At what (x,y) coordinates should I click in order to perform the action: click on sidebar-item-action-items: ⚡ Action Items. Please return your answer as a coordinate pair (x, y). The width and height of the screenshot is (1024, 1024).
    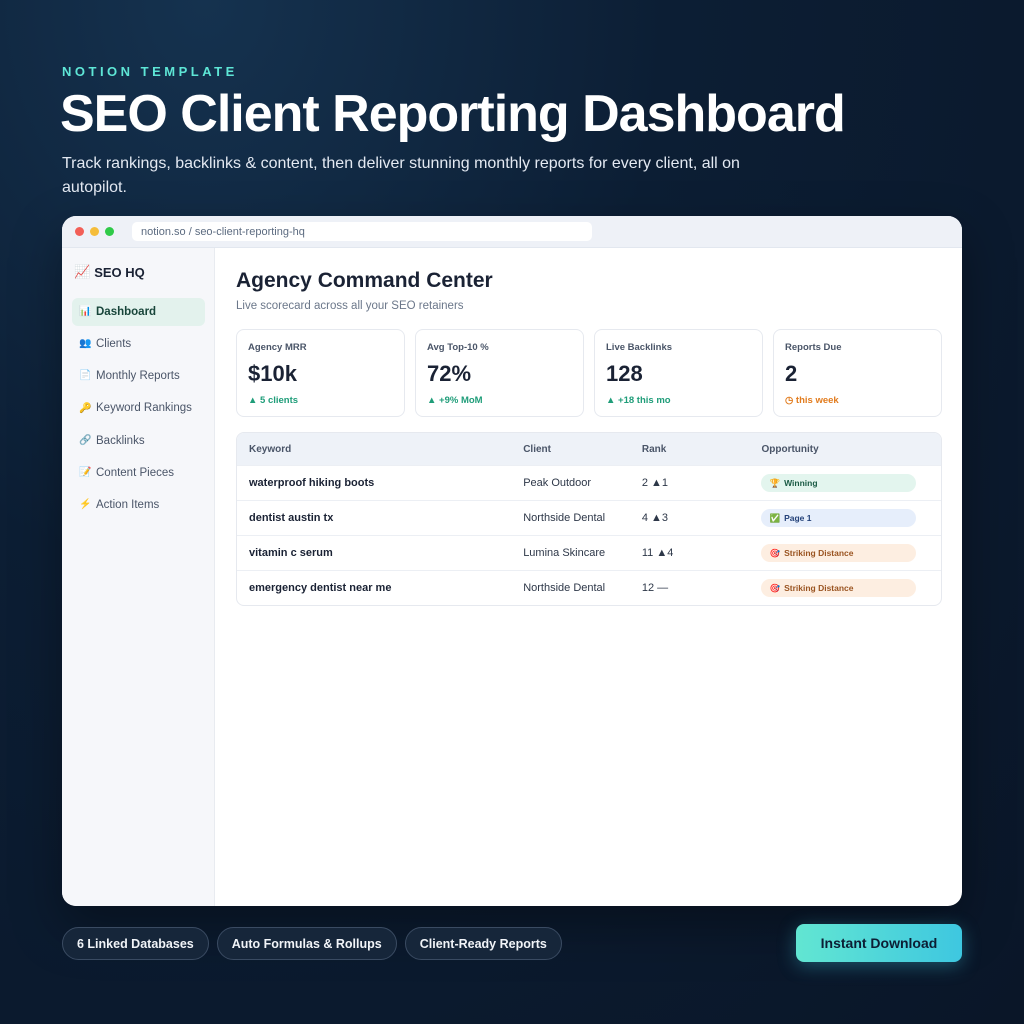
    Looking at the image, I should click on (138, 505).